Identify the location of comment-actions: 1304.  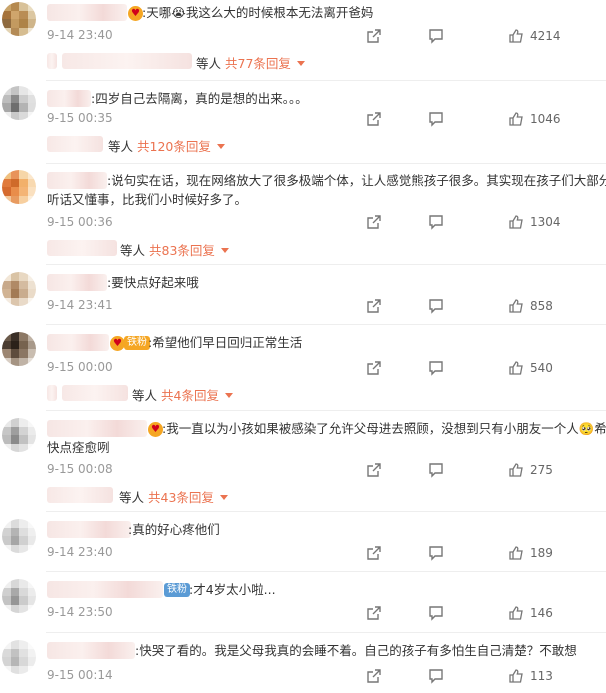
(486, 223).